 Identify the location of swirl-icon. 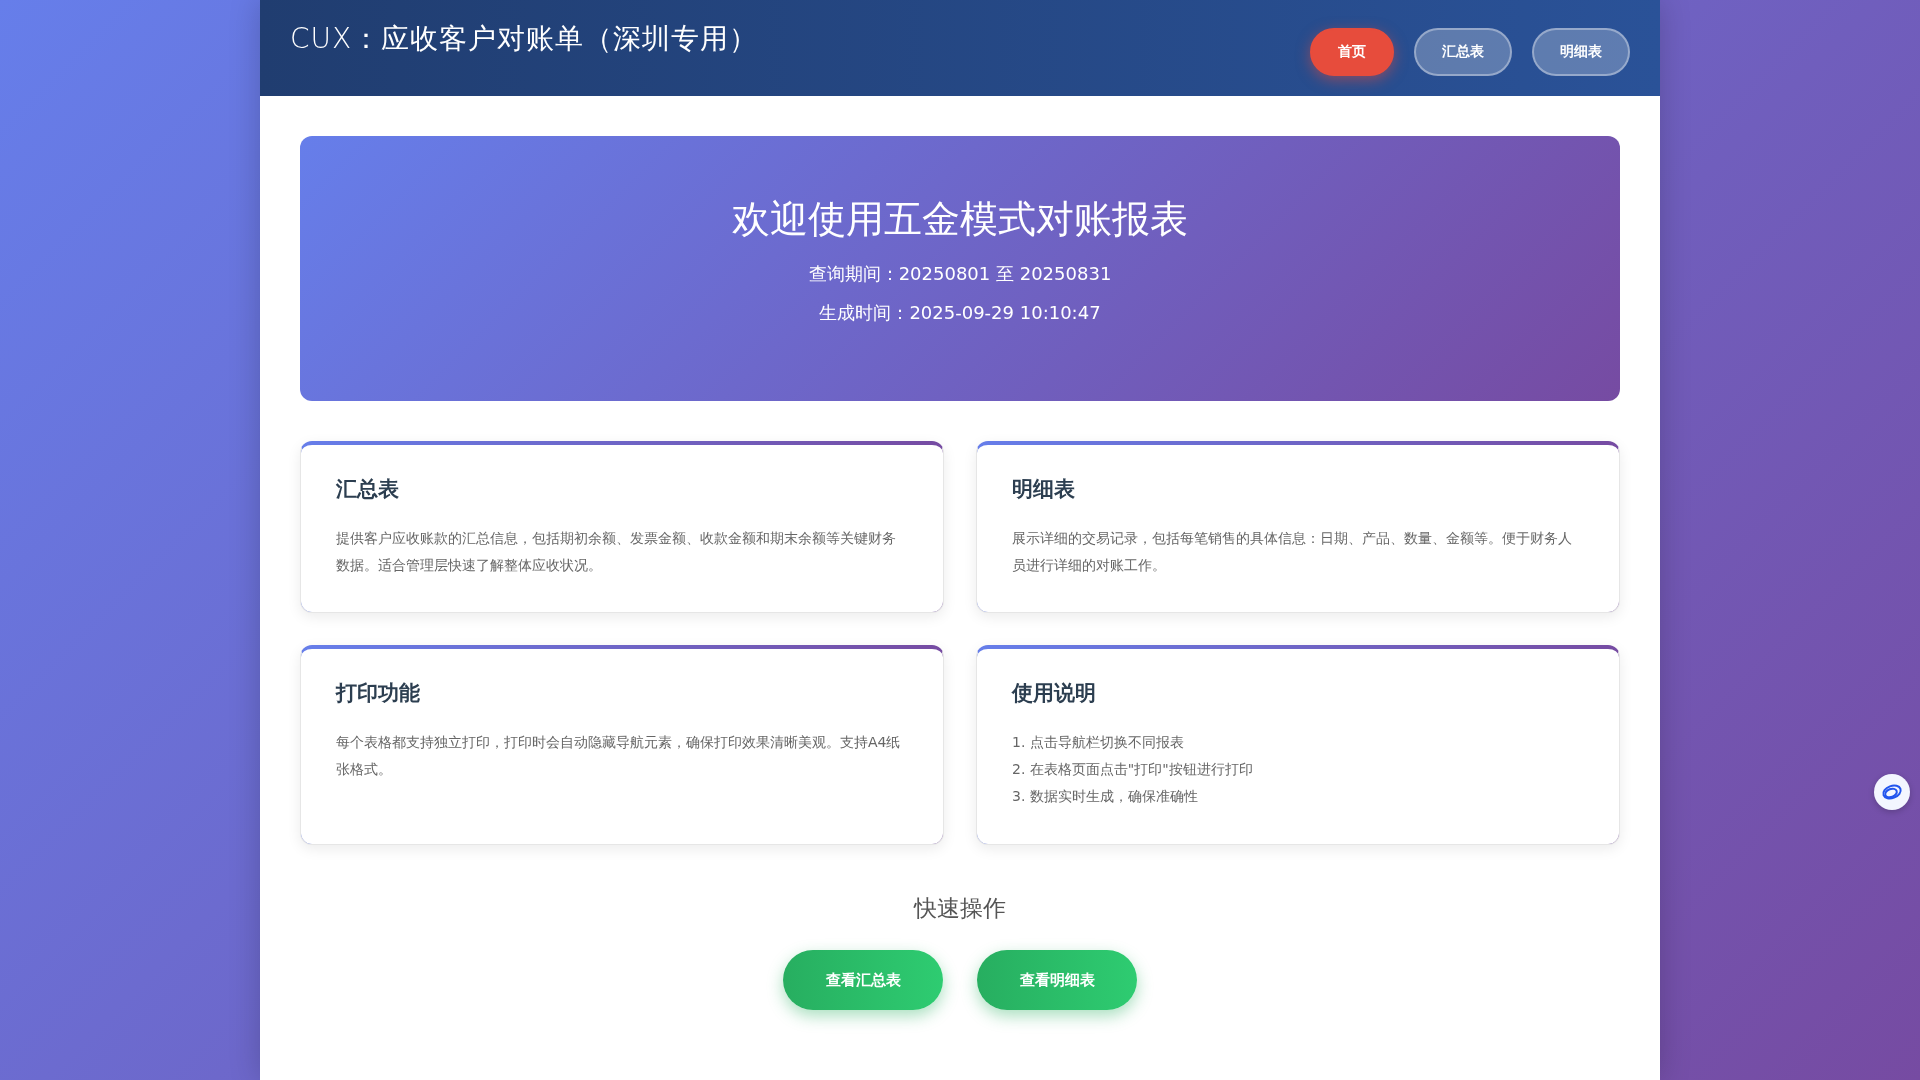
(1892, 792).